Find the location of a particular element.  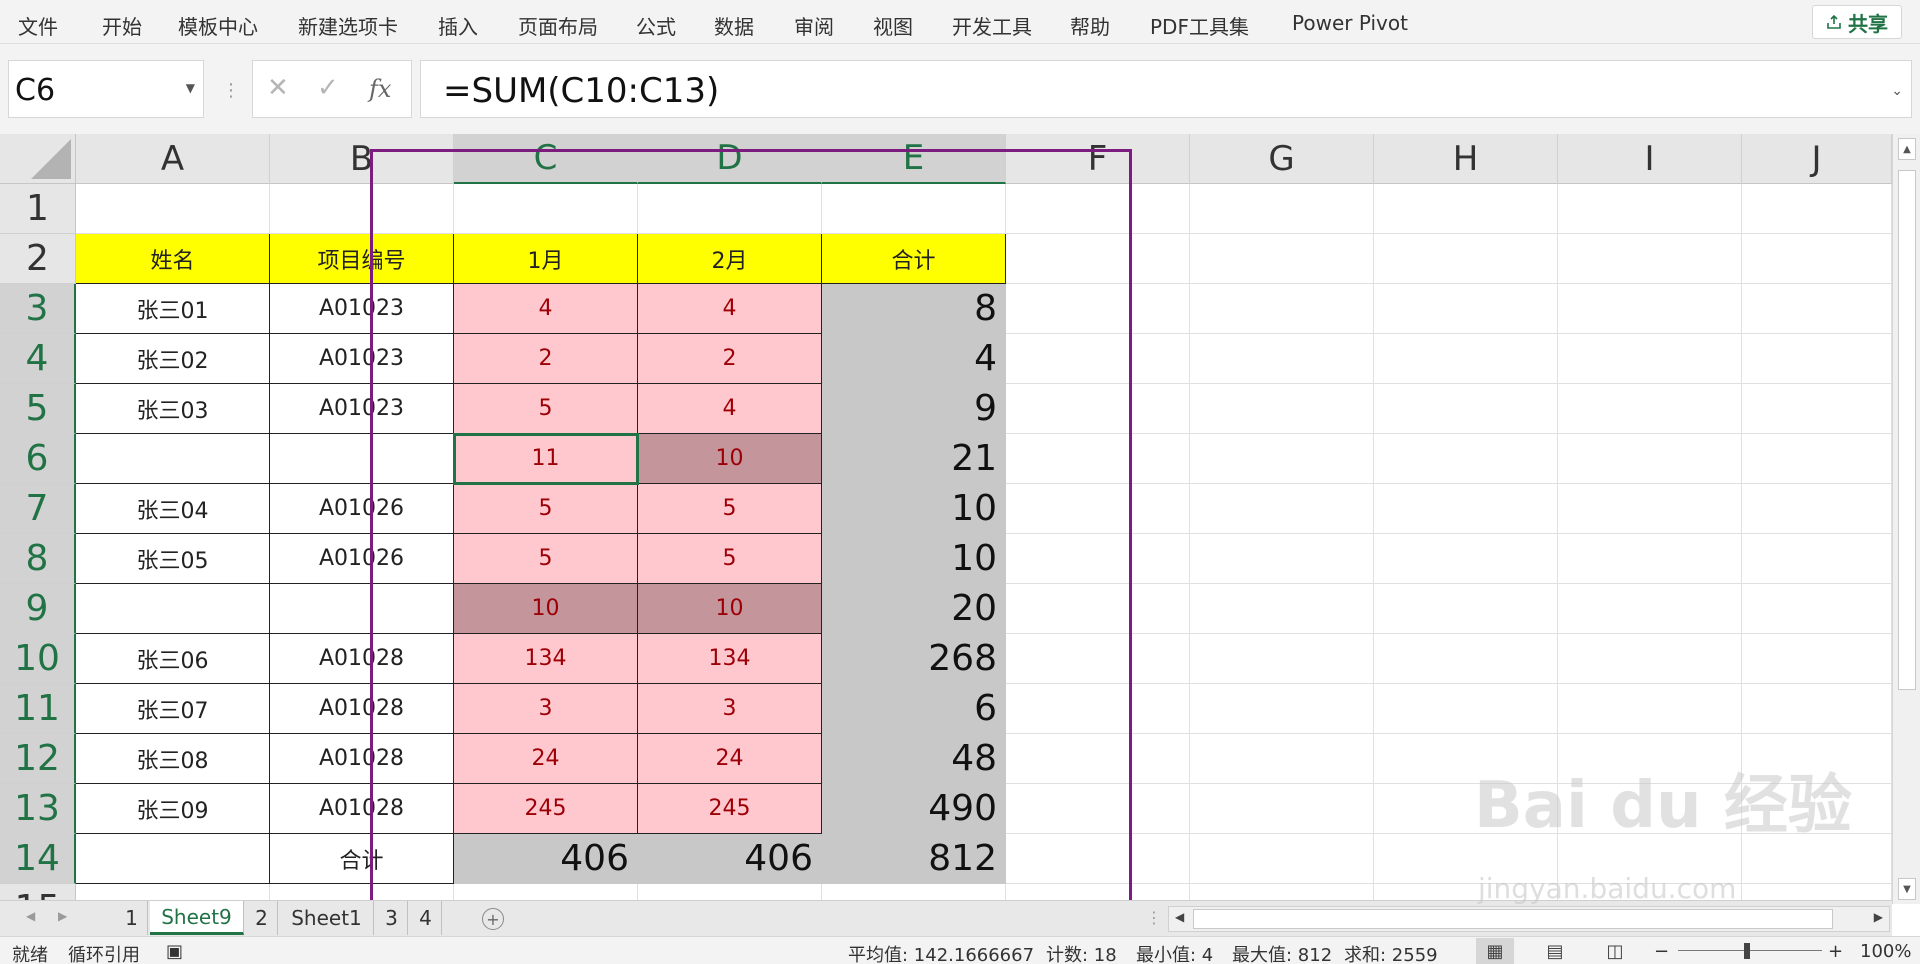

row-header-15: 15 is located at coordinates (38, 892).